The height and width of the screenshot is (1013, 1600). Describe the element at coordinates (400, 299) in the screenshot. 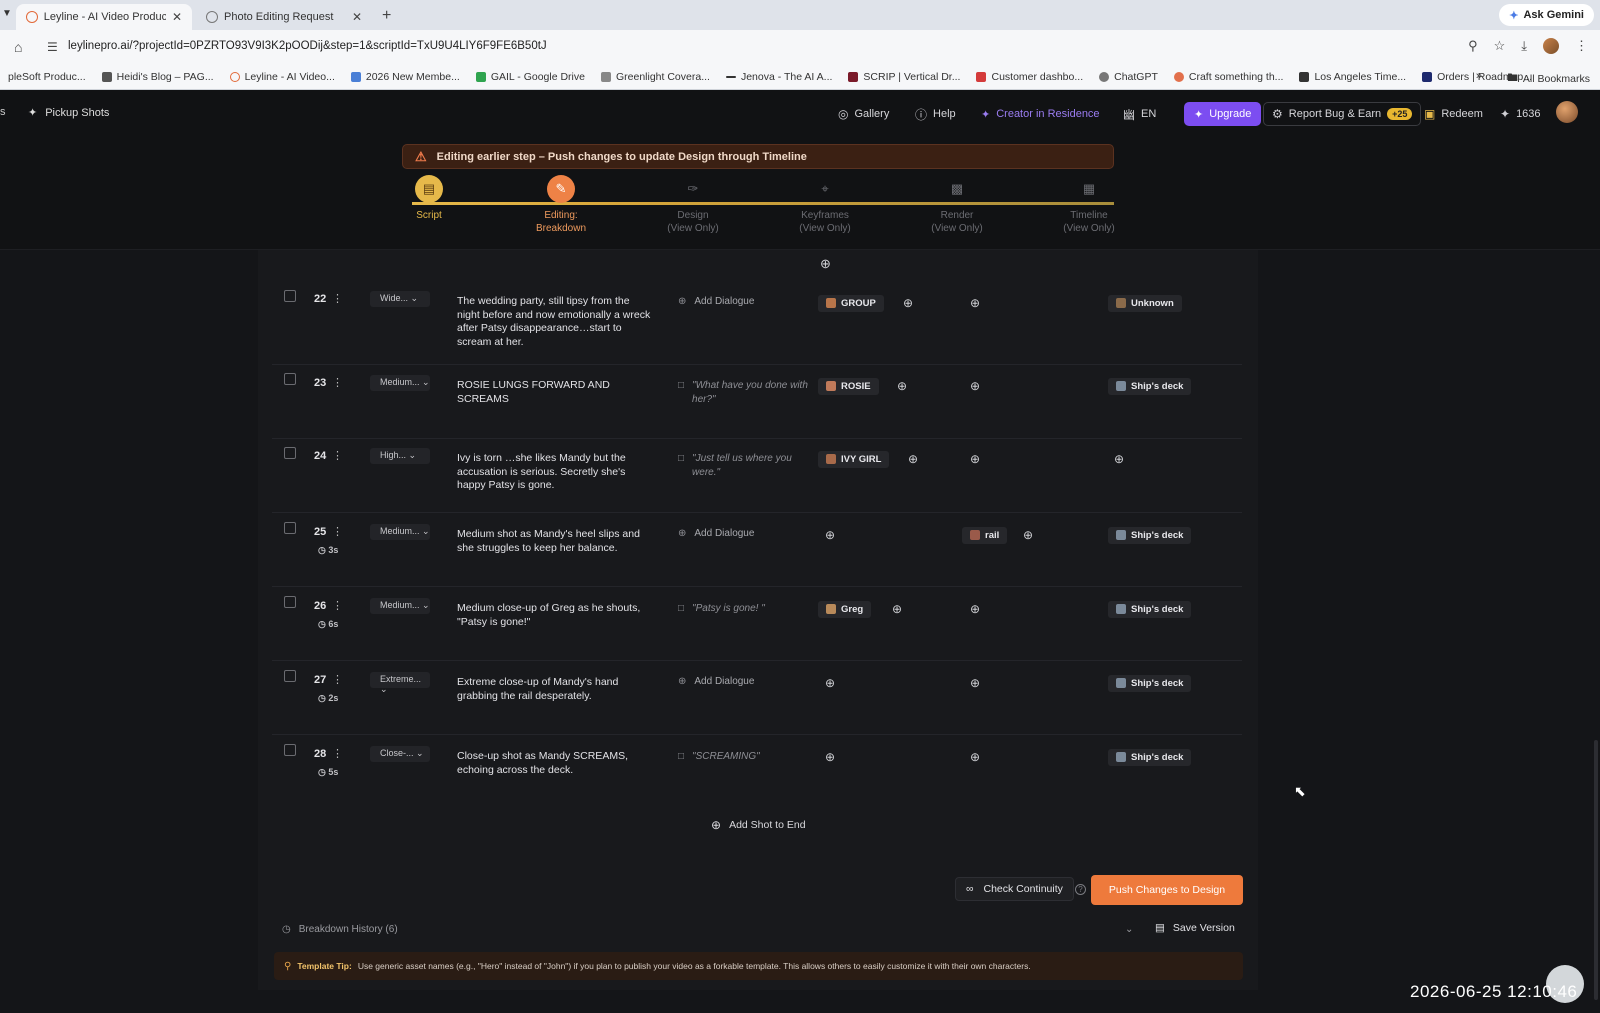

I see `shot-type-select: Wide... ⌄` at that location.